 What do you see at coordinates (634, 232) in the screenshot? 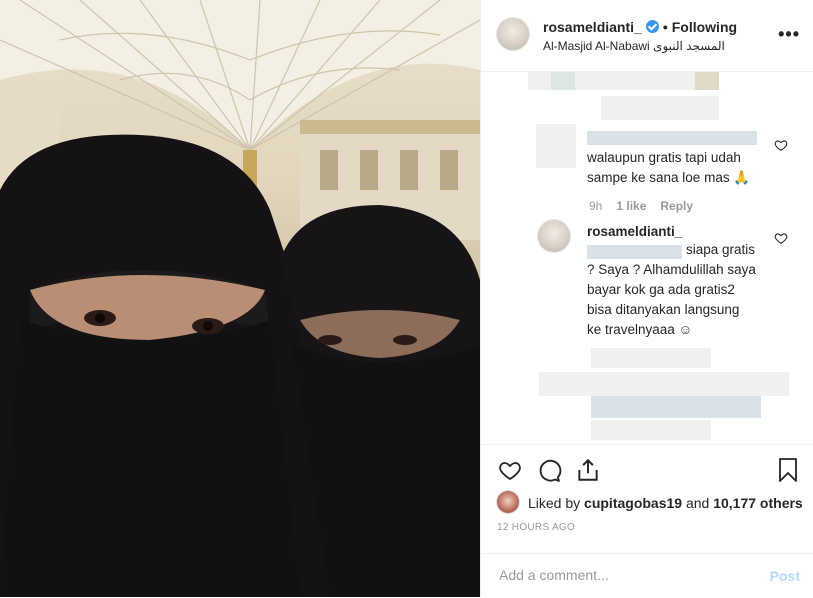
I see `reply-username: rosameldianti_` at bounding box center [634, 232].